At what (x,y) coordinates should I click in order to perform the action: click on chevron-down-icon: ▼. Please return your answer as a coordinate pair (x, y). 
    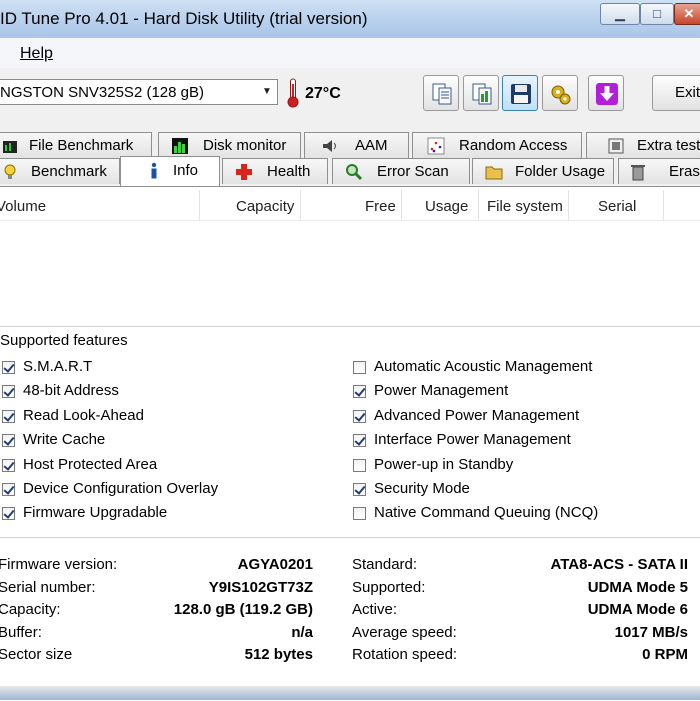
    Looking at the image, I should click on (267, 91).